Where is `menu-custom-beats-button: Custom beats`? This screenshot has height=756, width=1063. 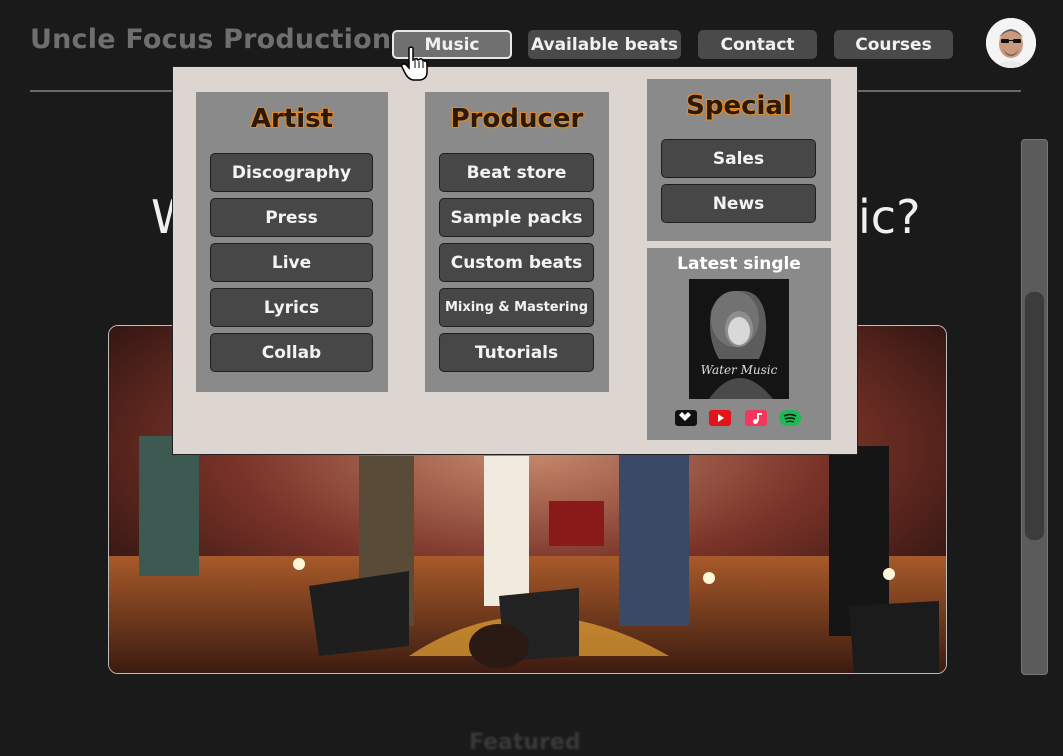 menu-custom-beats-button: Custom beats is located at coordinates (516, 262).